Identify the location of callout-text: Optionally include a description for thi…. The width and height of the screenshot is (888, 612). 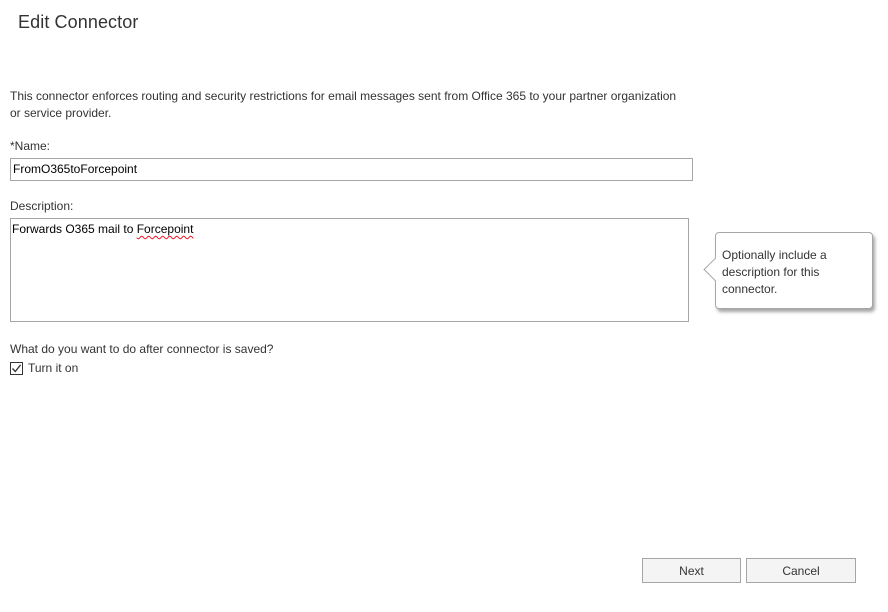
(774, 272).